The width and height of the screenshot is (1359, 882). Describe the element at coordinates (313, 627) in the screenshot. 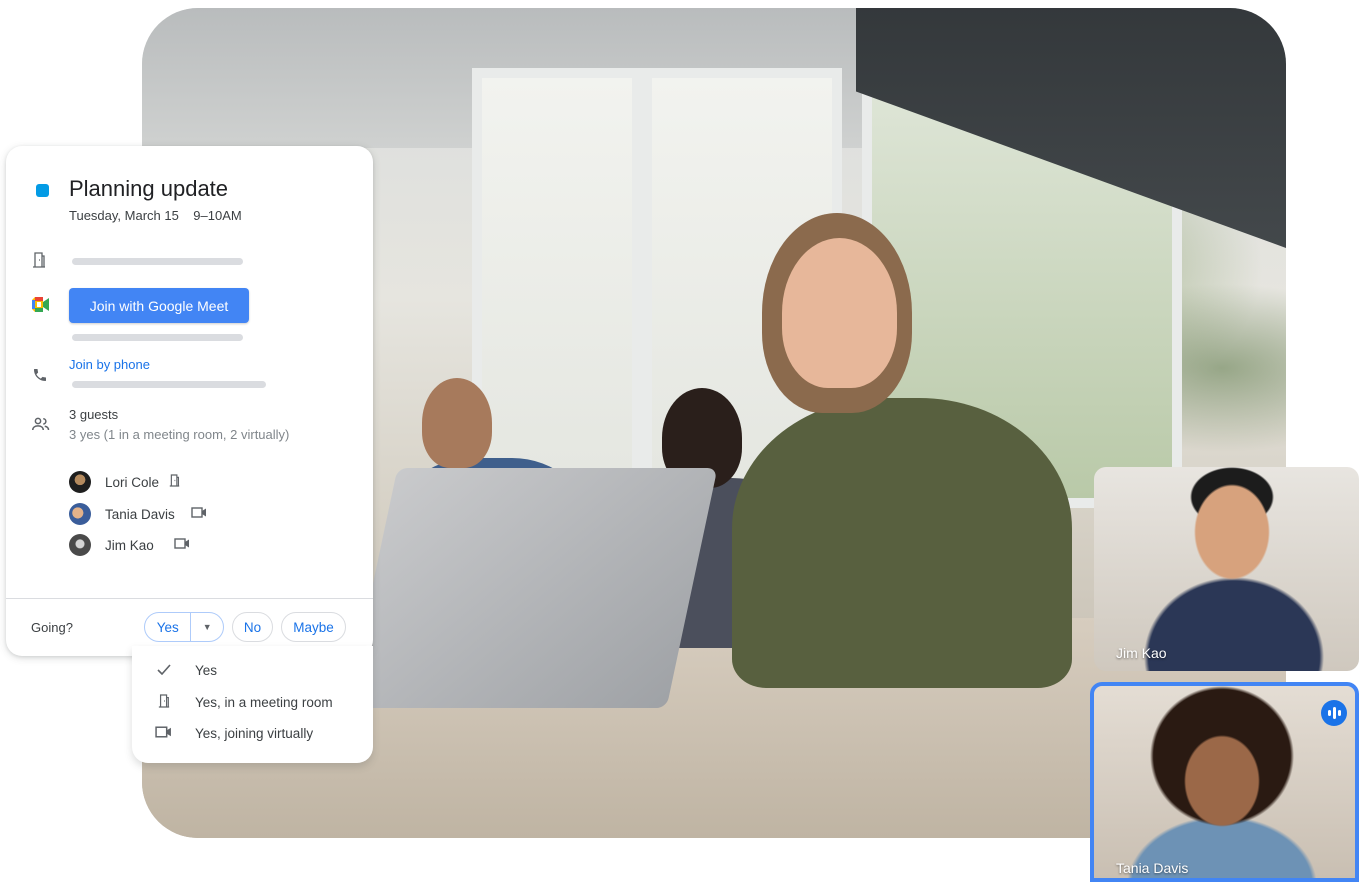

I see `rsvp-maybe-button: Maybe` at that location.